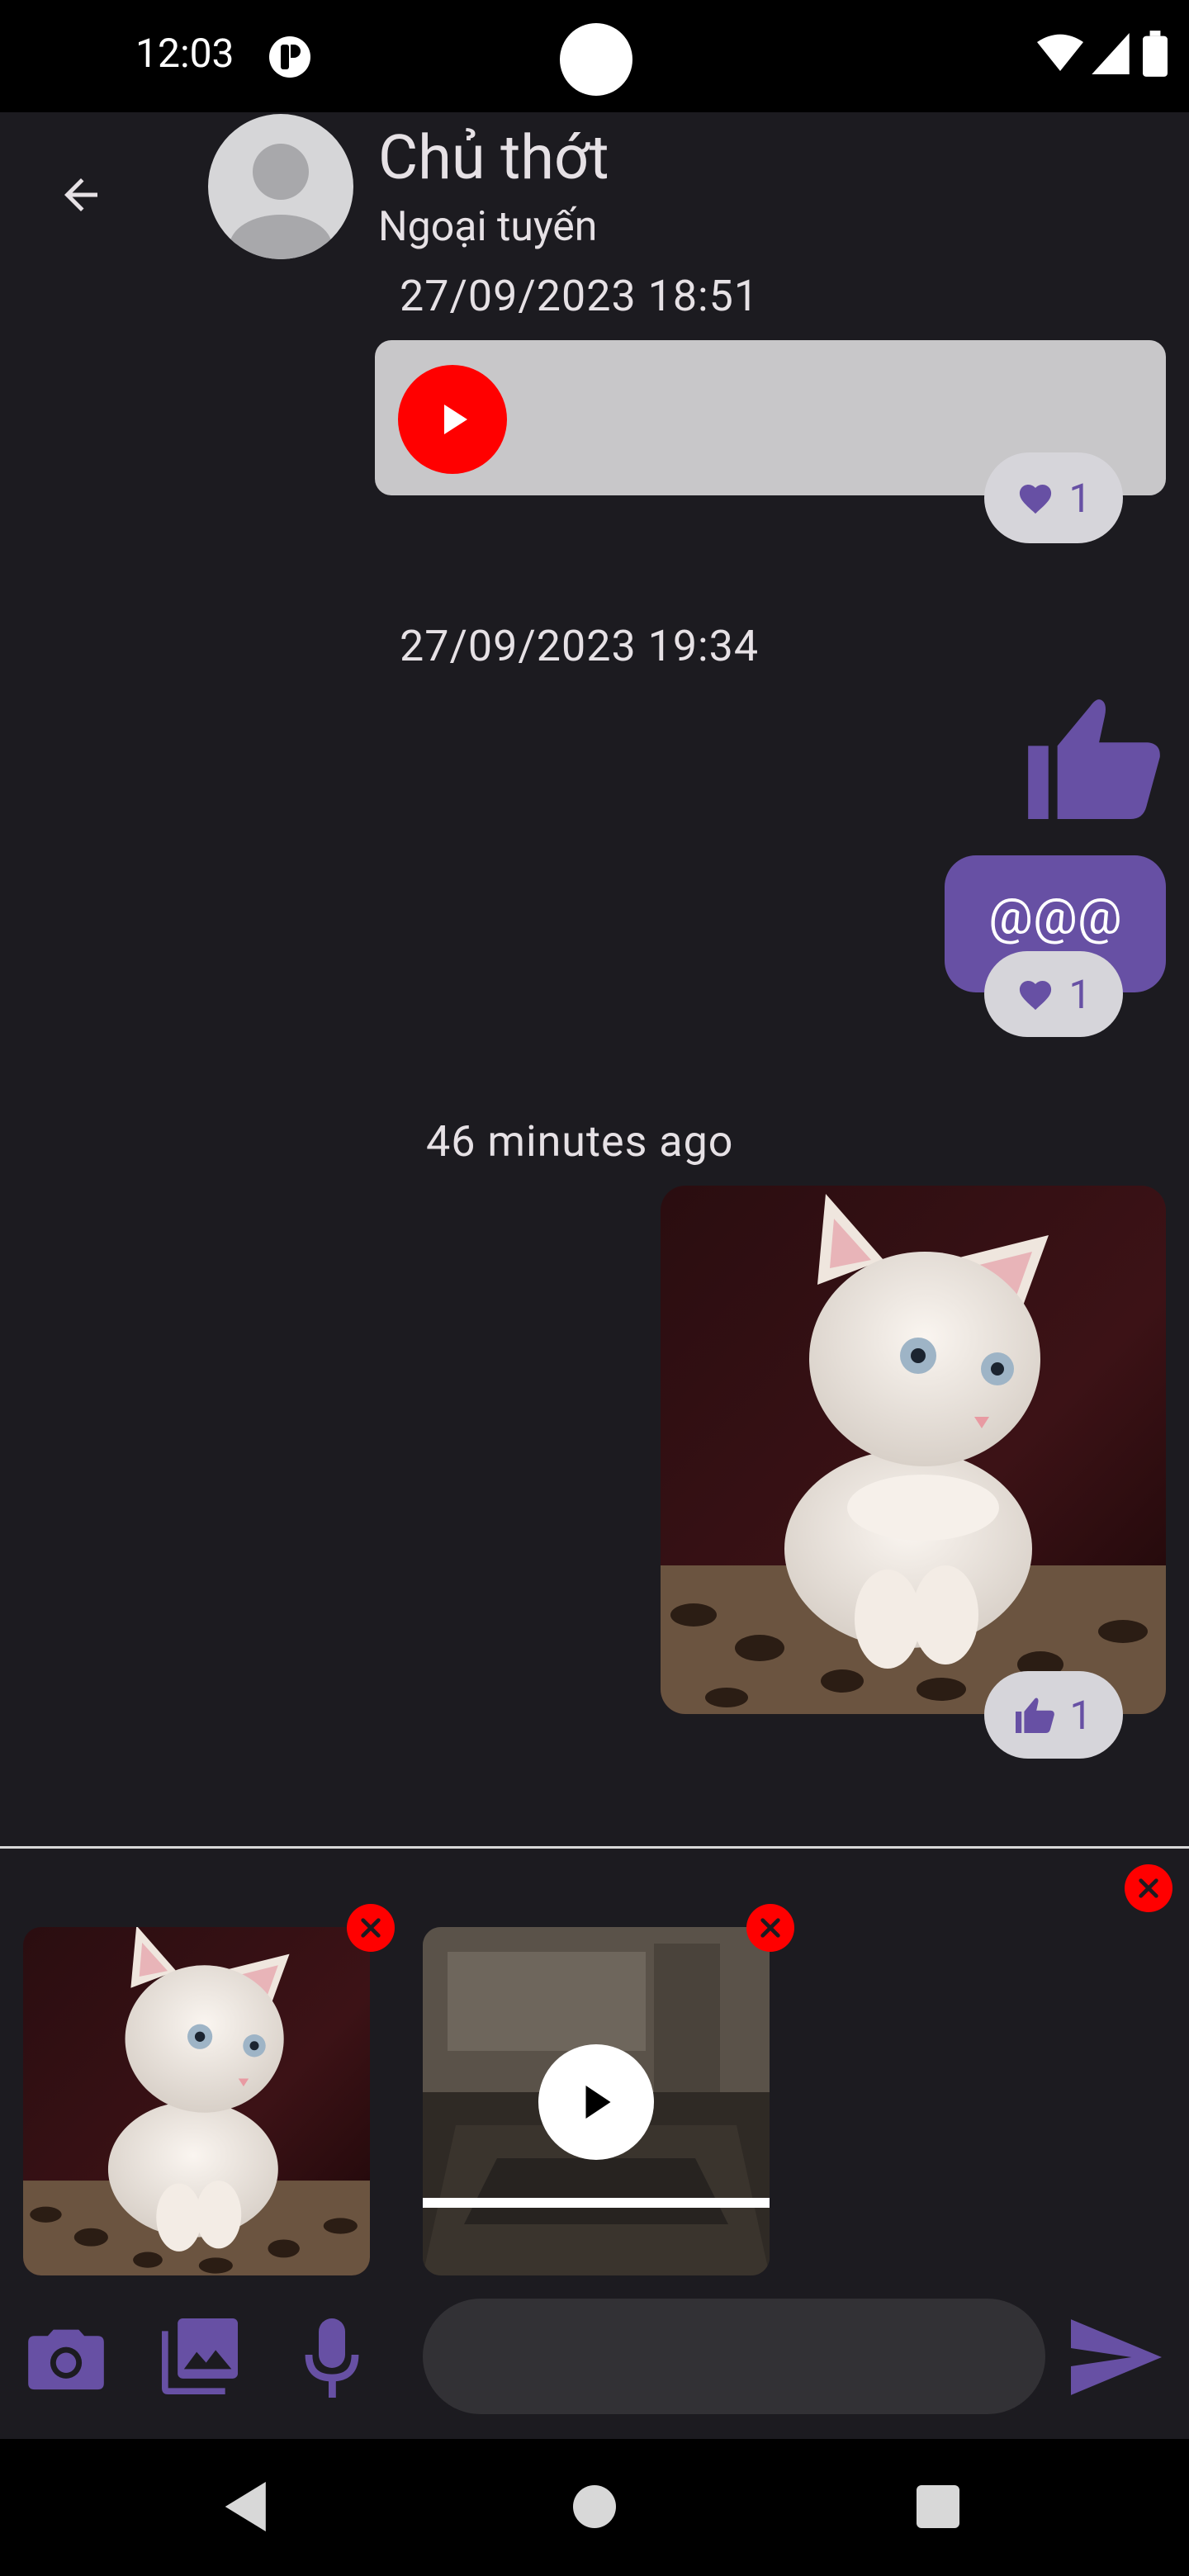  Describe the element at coordinates (594, 1847) in the screenshot. I see `divider` at that location.